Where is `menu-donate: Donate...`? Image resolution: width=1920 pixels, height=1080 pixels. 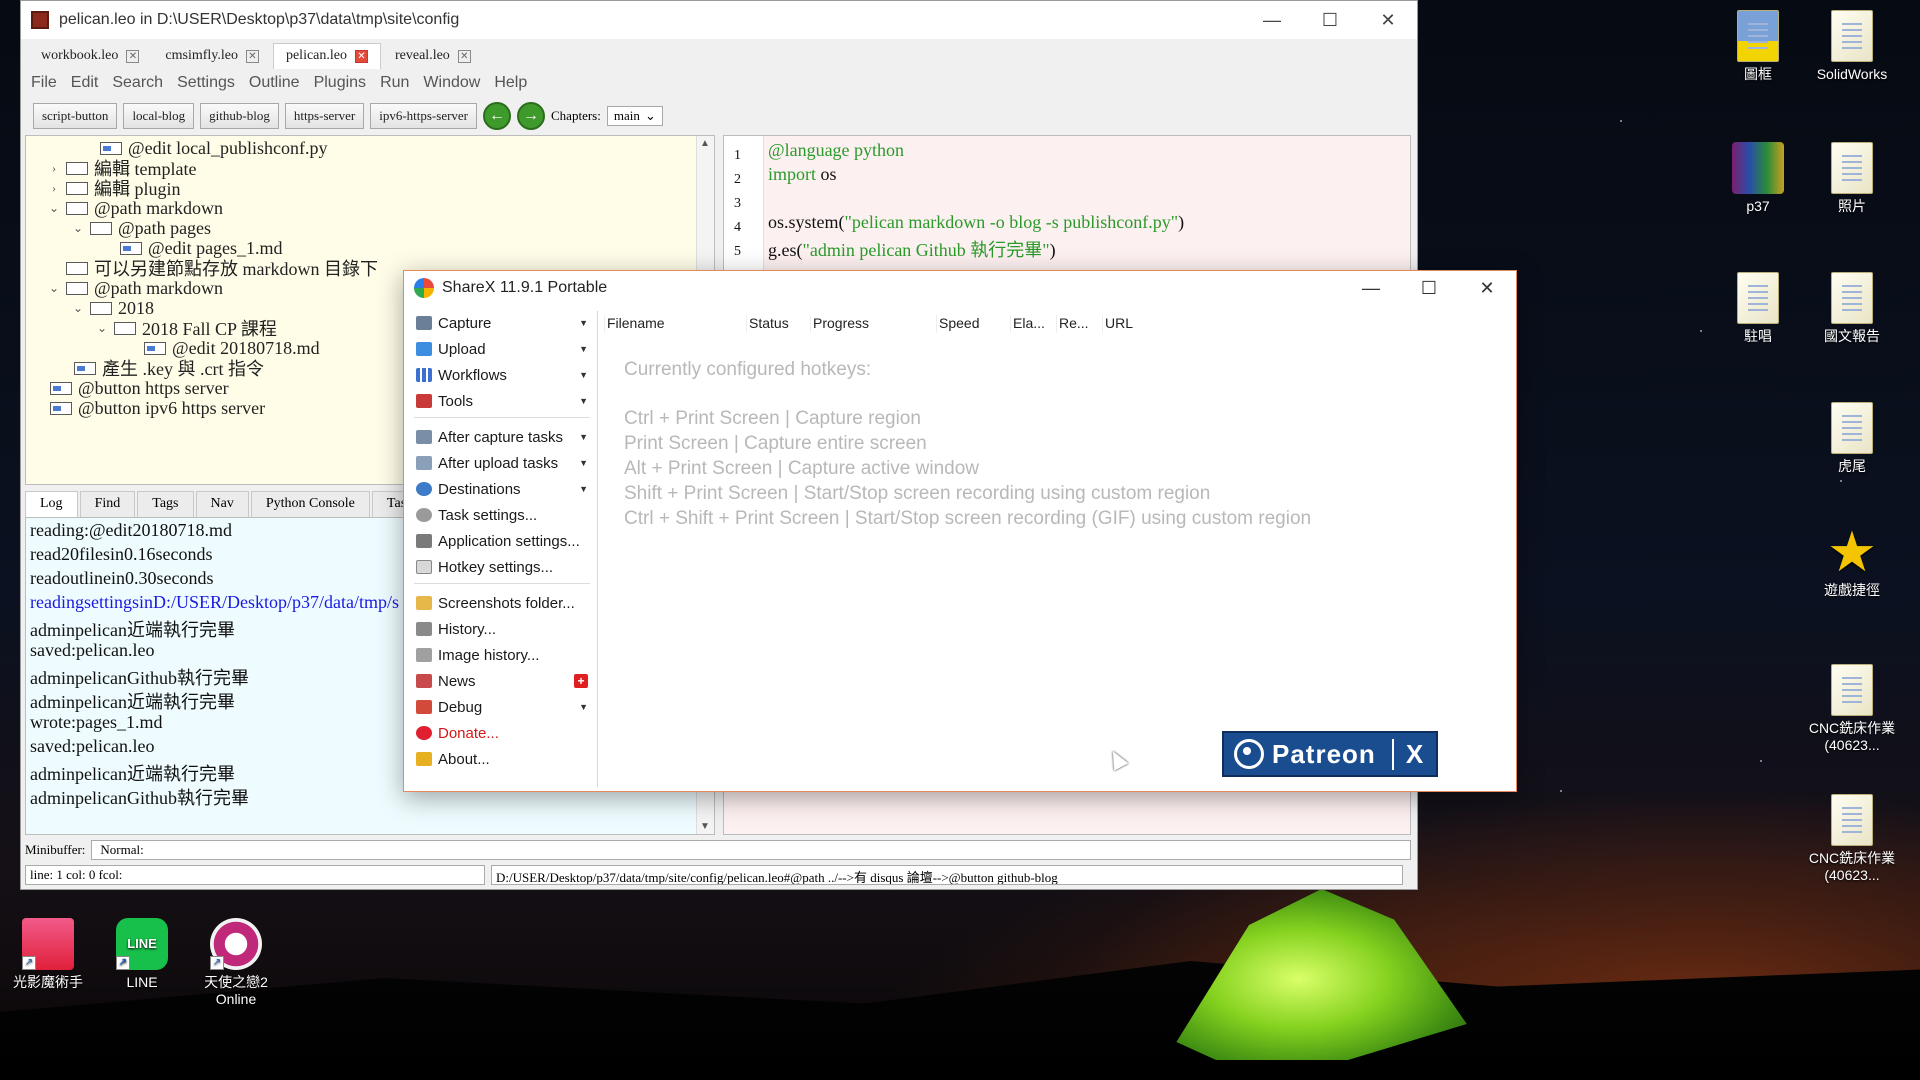 menu-donate: Donate... is located at coordinates (501, 733).